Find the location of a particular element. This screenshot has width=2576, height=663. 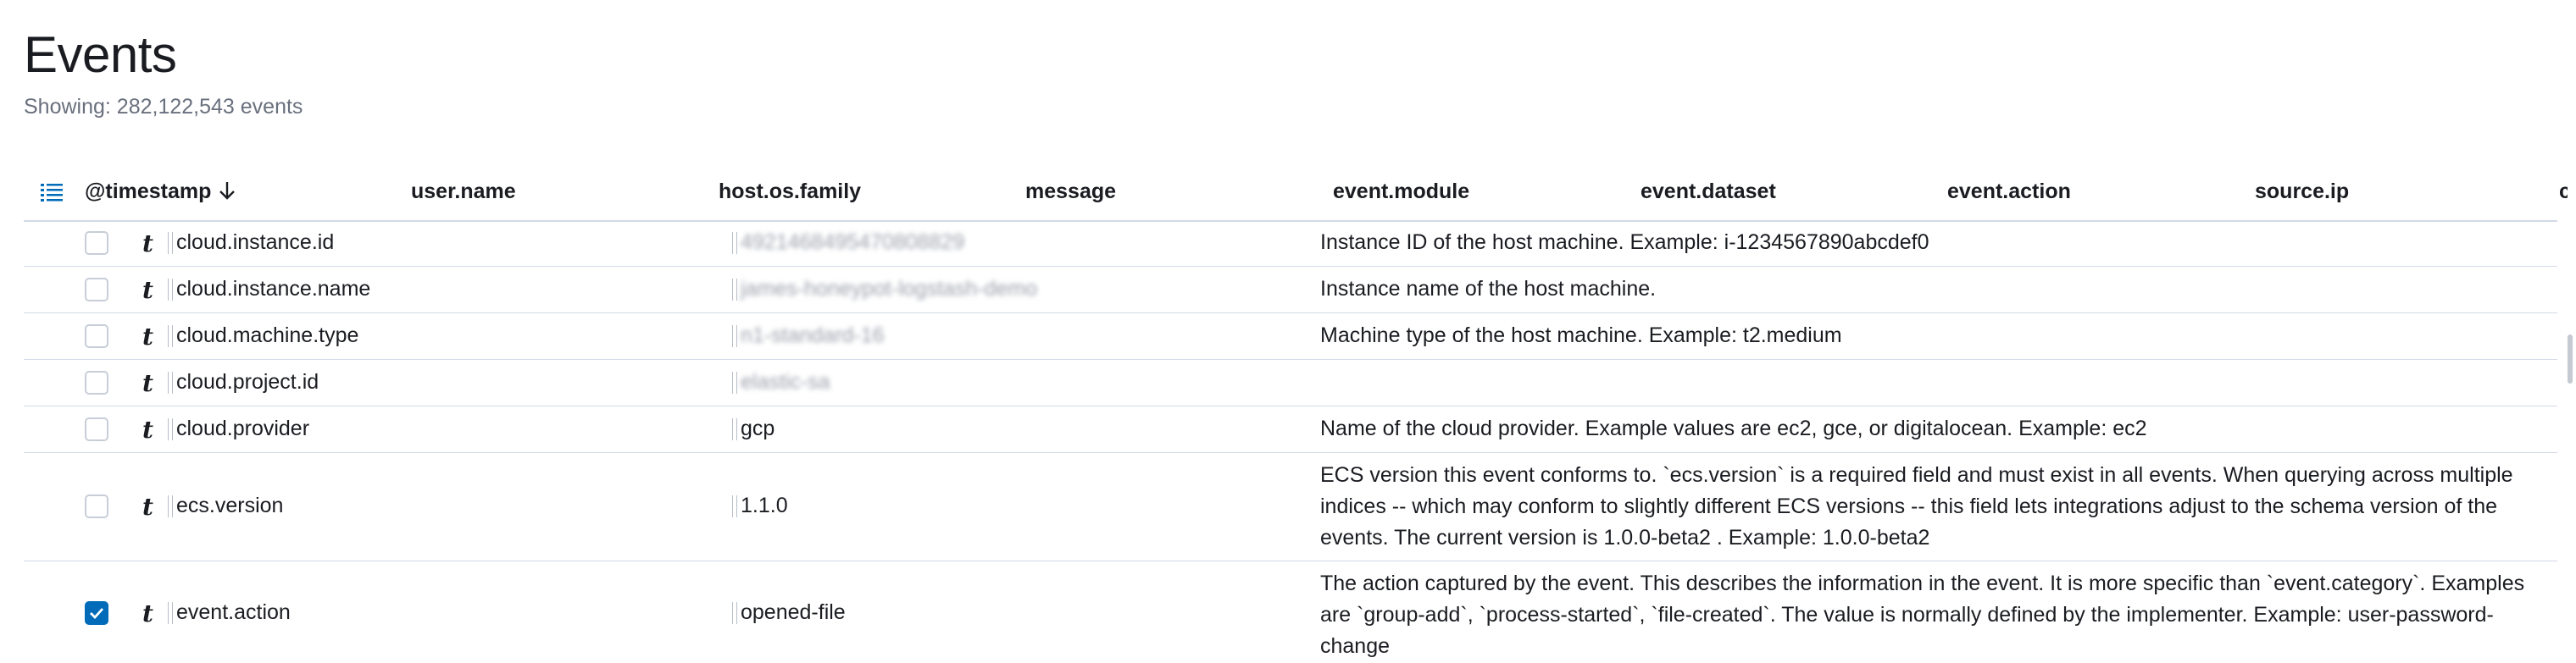

field-name: cloud.instance.id is located at coordinates (255, 243).